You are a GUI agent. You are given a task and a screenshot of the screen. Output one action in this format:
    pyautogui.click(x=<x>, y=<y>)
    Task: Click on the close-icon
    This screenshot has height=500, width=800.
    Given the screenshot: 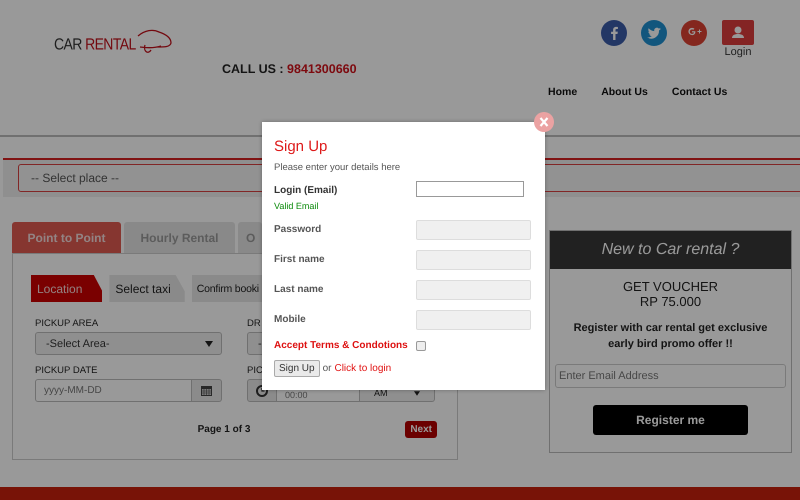 What is the action you would take?
    pyautogui.click(x=544, y=122)
    